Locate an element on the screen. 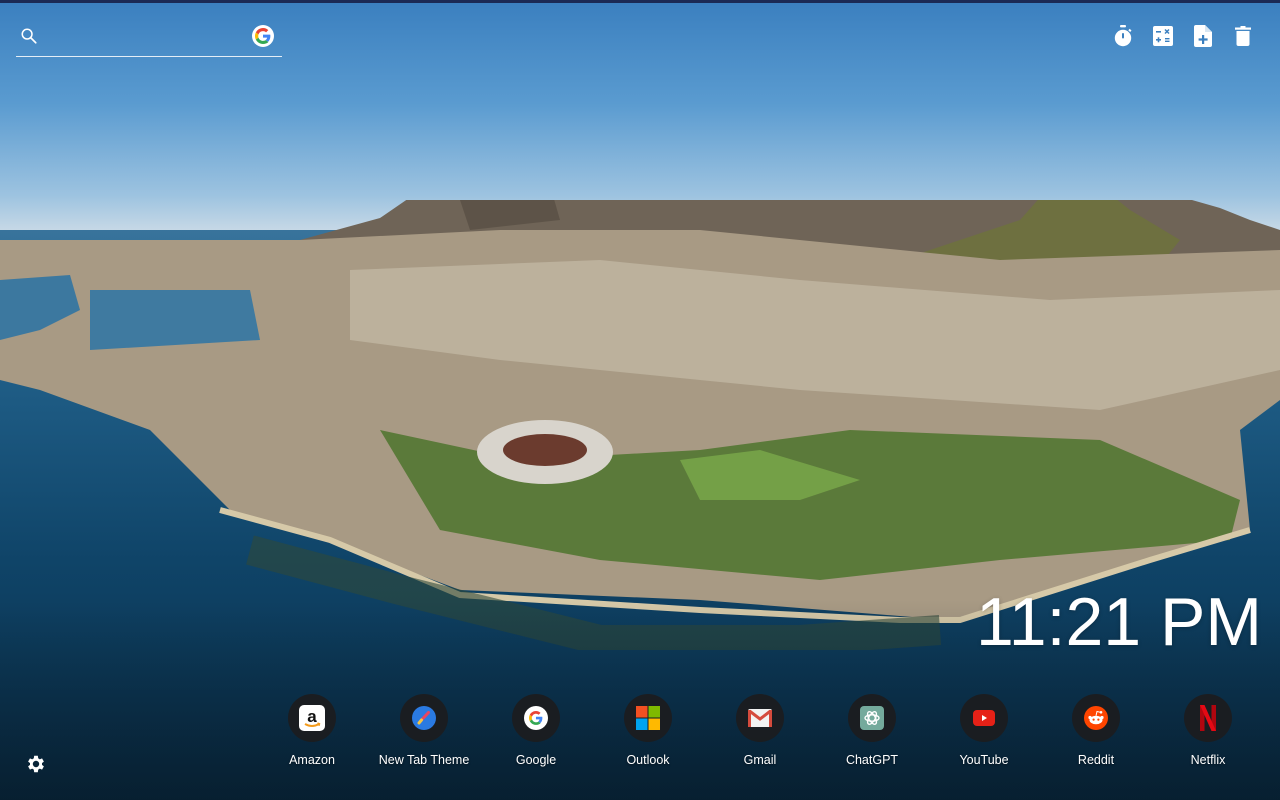 The height and width of the screenshot is (800, 1280). settings-button is located at coordinates (36, 764).